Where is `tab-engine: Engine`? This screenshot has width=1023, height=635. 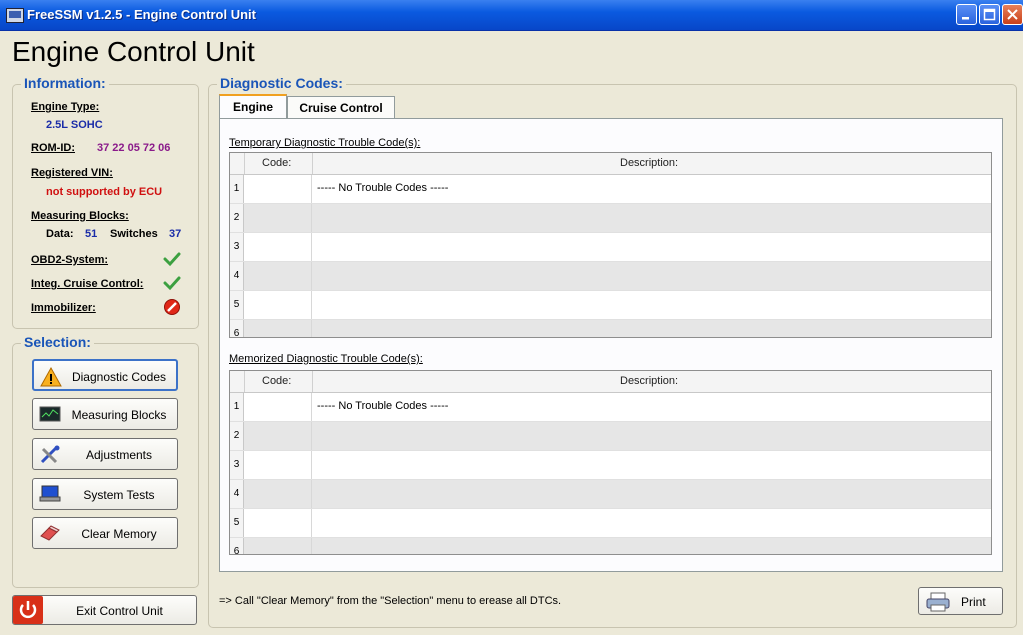 tab-engine: Engine is located at coordinates (253, 106).